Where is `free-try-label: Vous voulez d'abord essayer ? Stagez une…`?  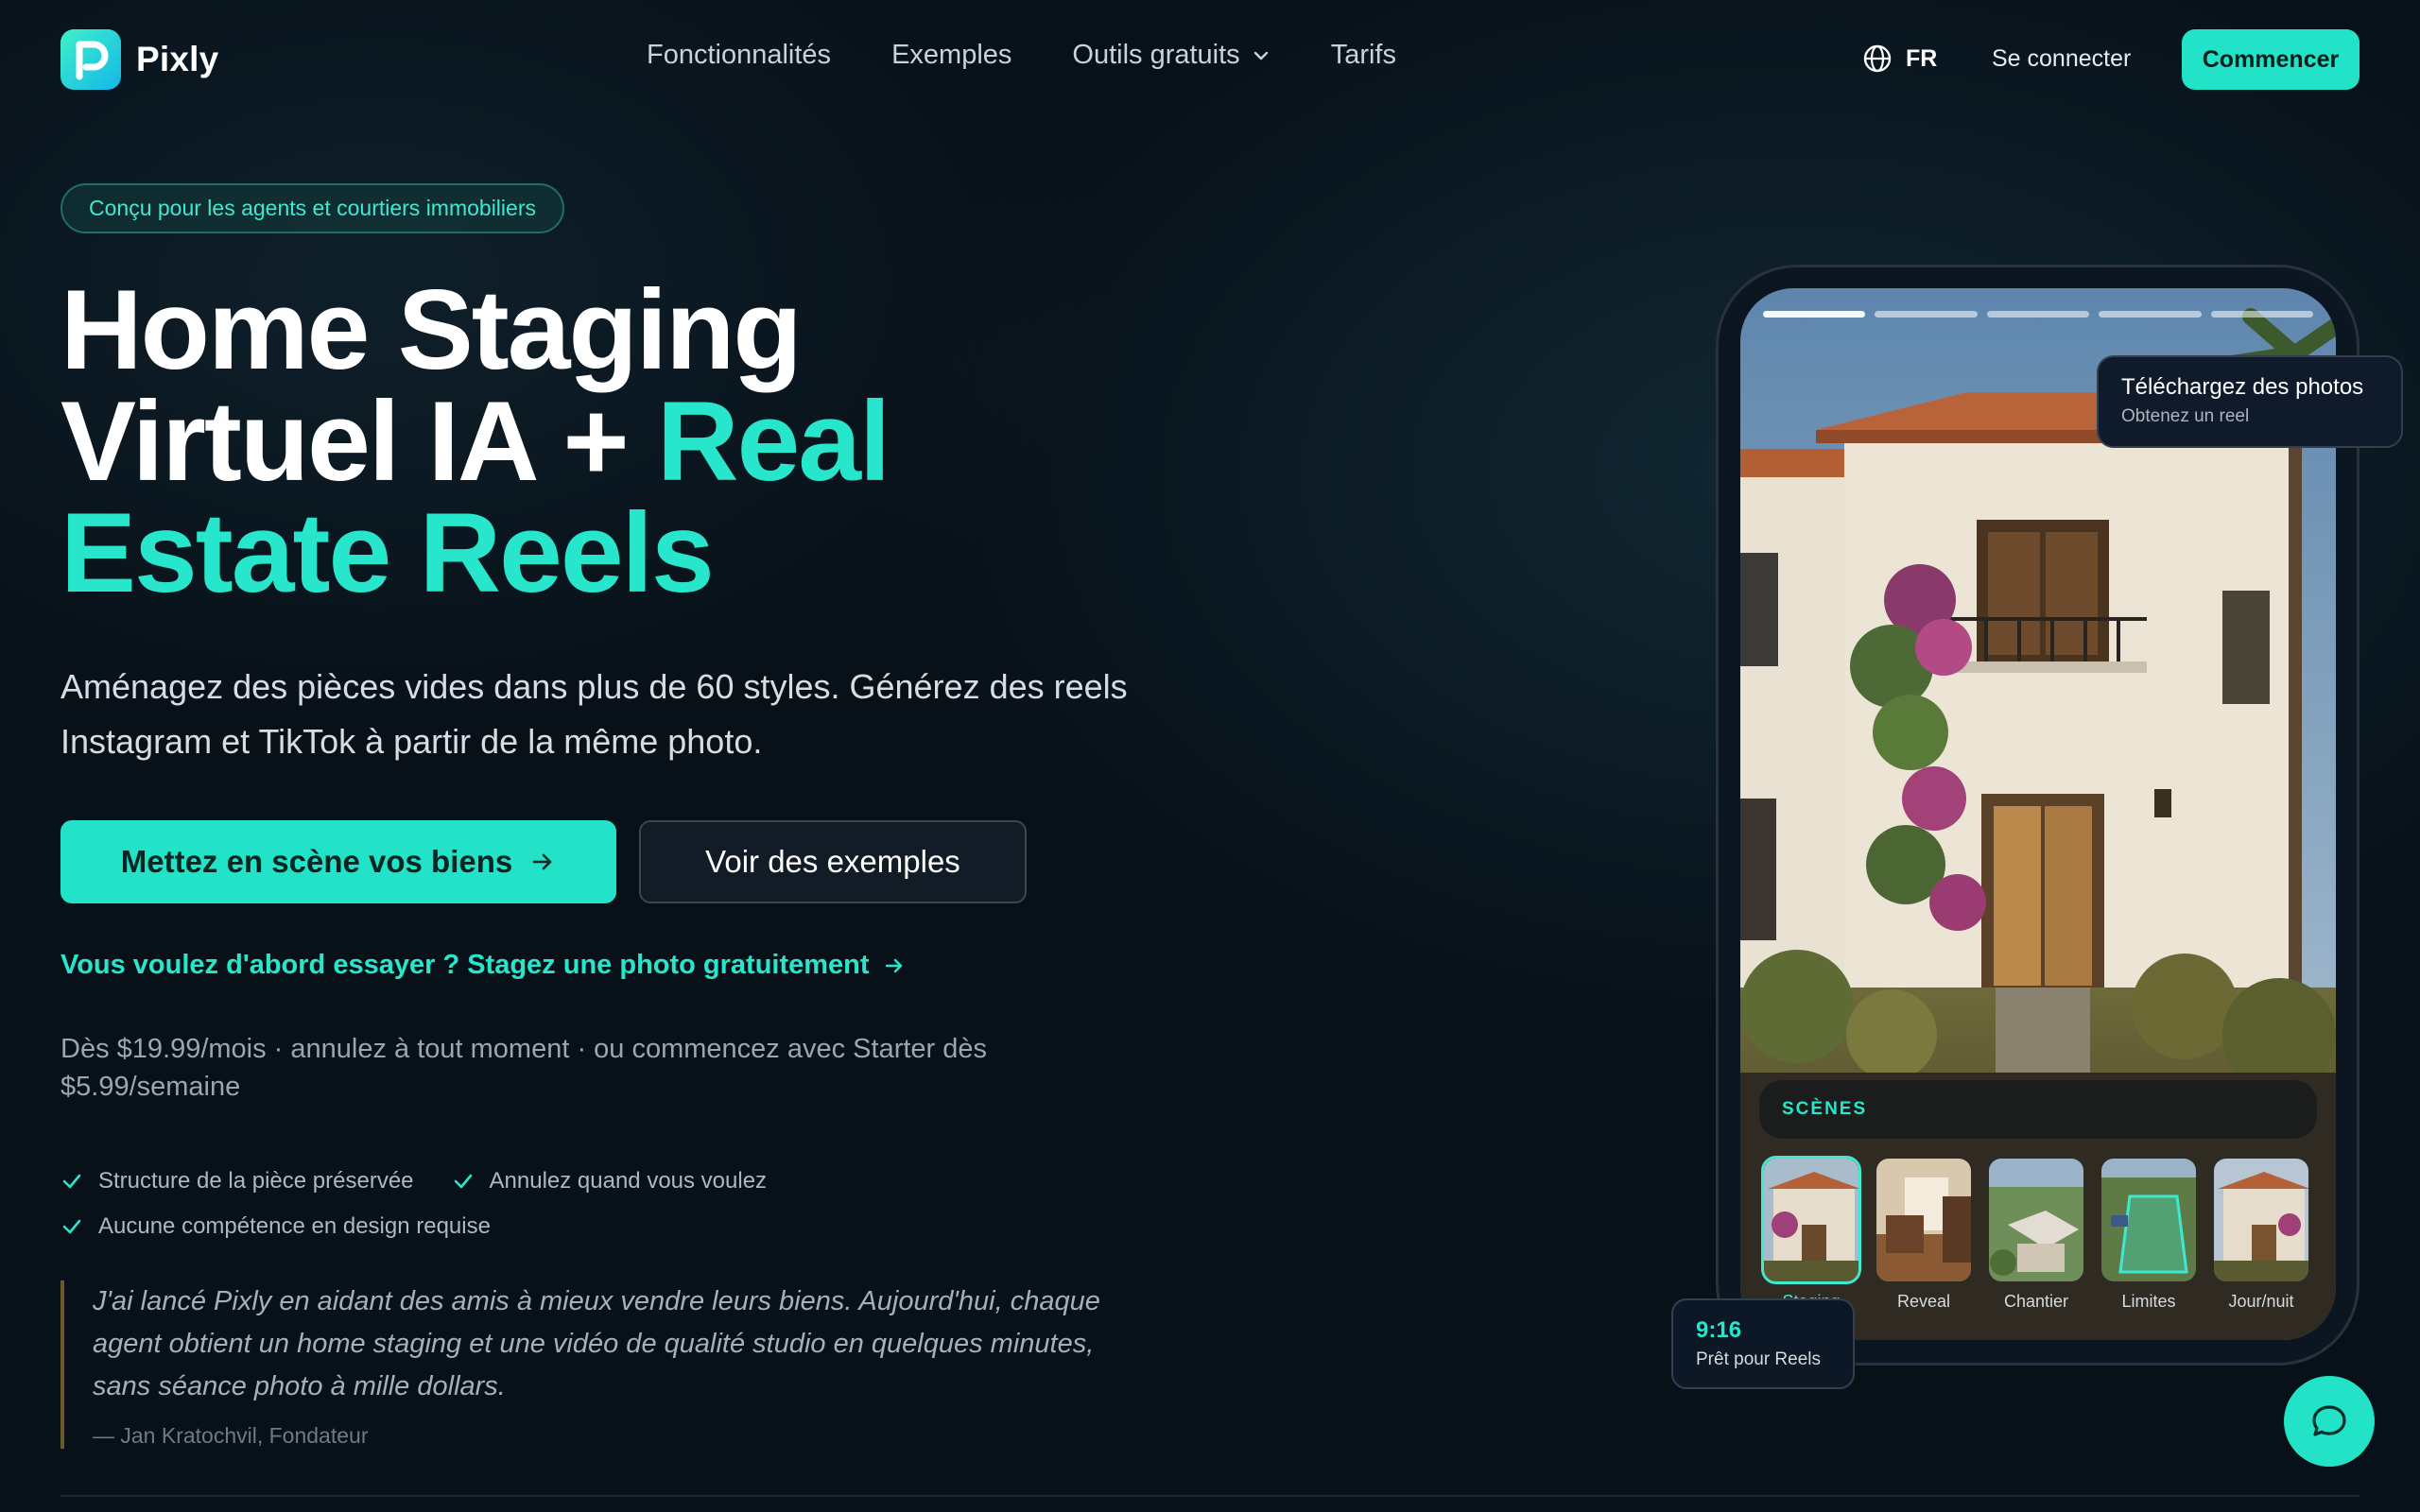
free-try-label: Vous voulez d'abord essayer ? Stagez une… is located at coordinates (465, 965).